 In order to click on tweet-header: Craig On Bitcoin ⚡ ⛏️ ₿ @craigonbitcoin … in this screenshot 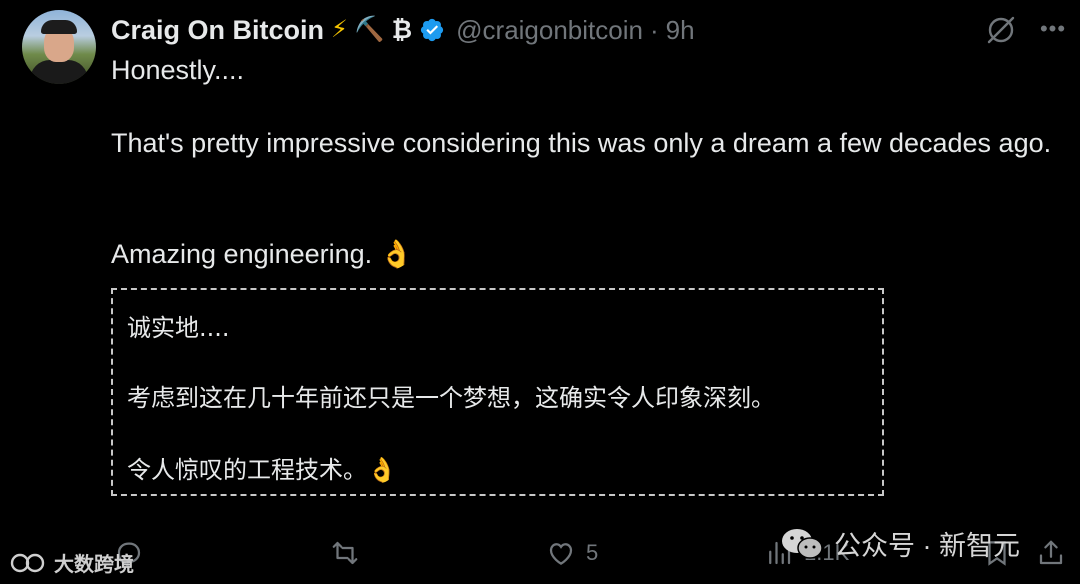, I will do `click(403, 30)`.